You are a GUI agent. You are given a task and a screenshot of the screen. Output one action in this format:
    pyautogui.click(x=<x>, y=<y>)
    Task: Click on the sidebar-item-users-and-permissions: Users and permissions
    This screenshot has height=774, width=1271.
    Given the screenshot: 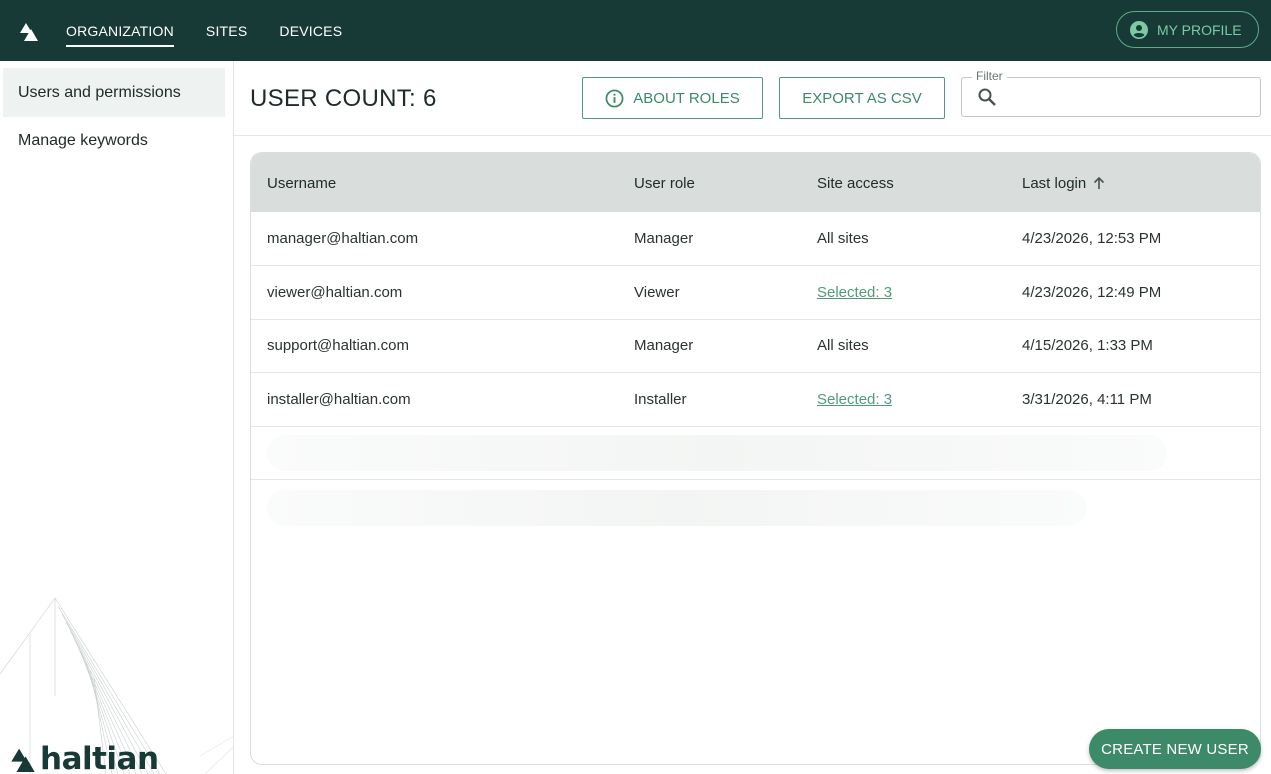 What is the action you would take?
    pyautogui.click(x=114, y=92)
    